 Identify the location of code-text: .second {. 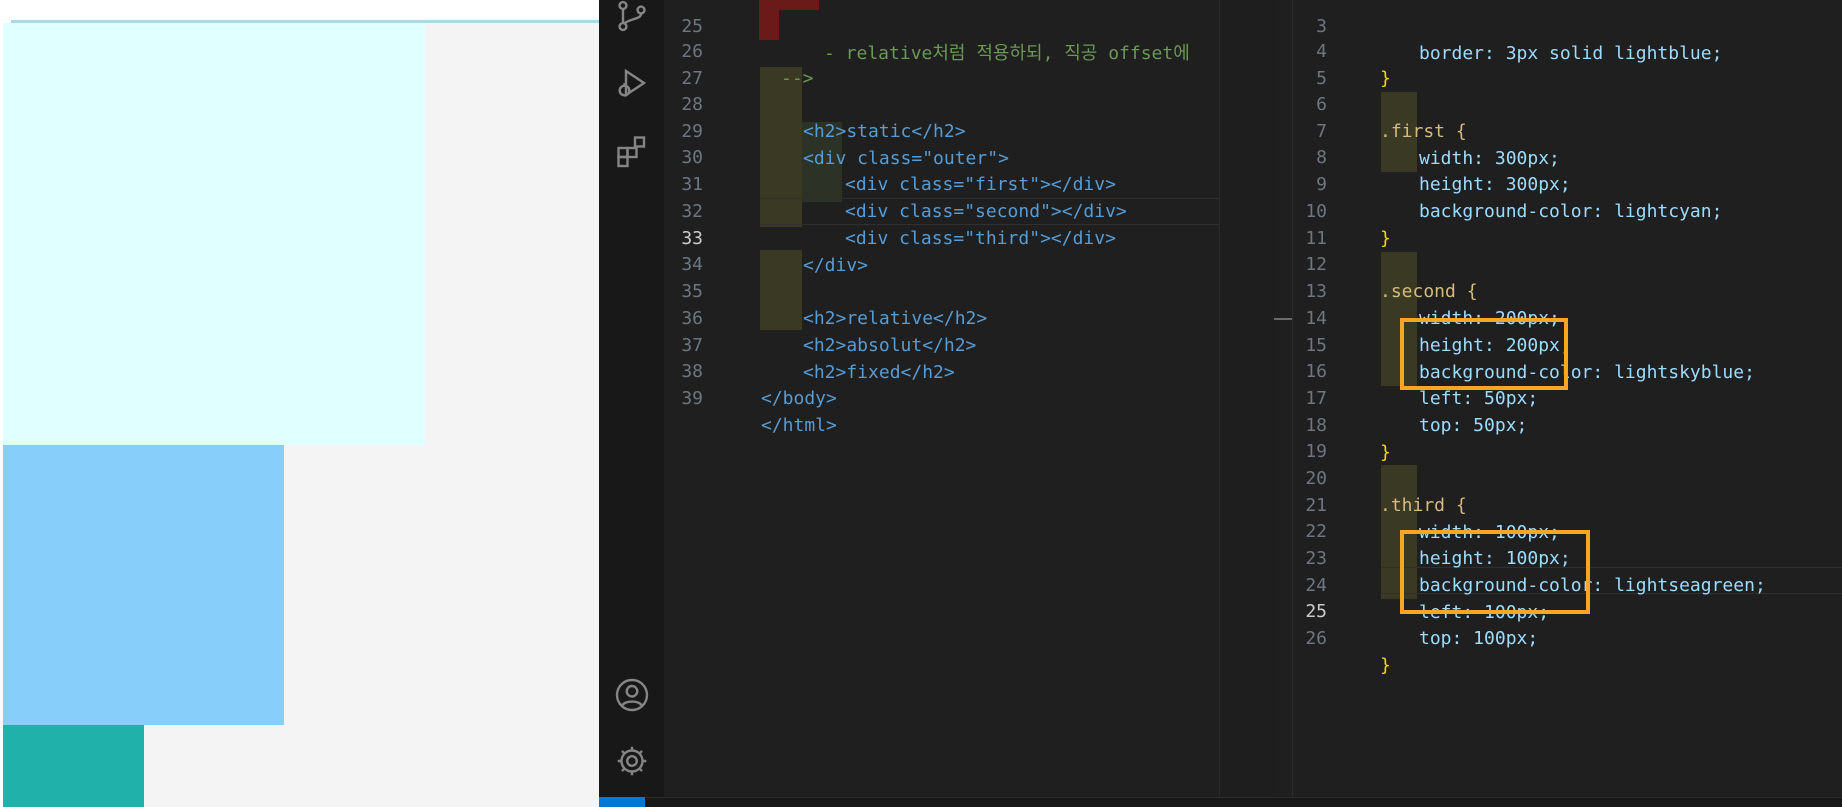
(1429, 291).